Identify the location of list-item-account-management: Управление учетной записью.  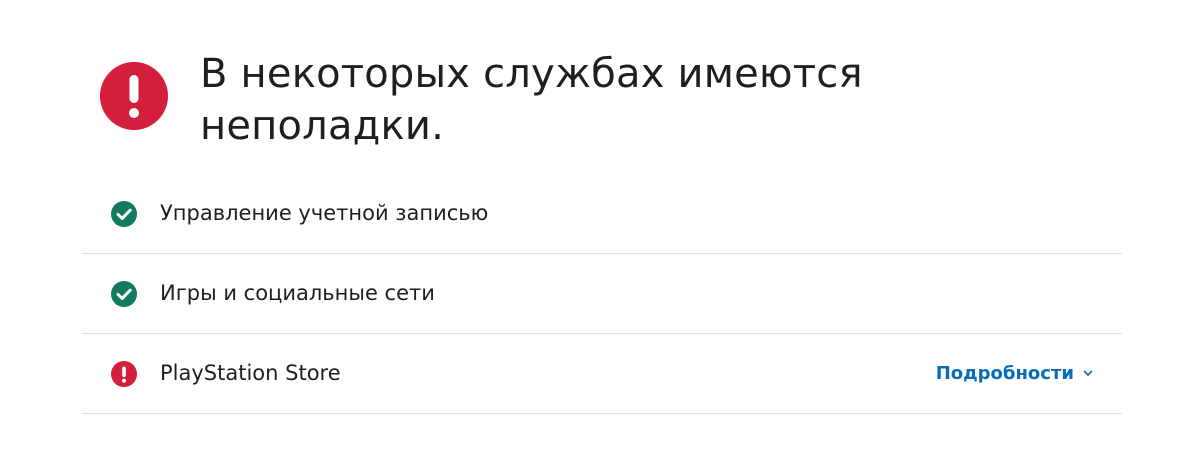
(602, 214).